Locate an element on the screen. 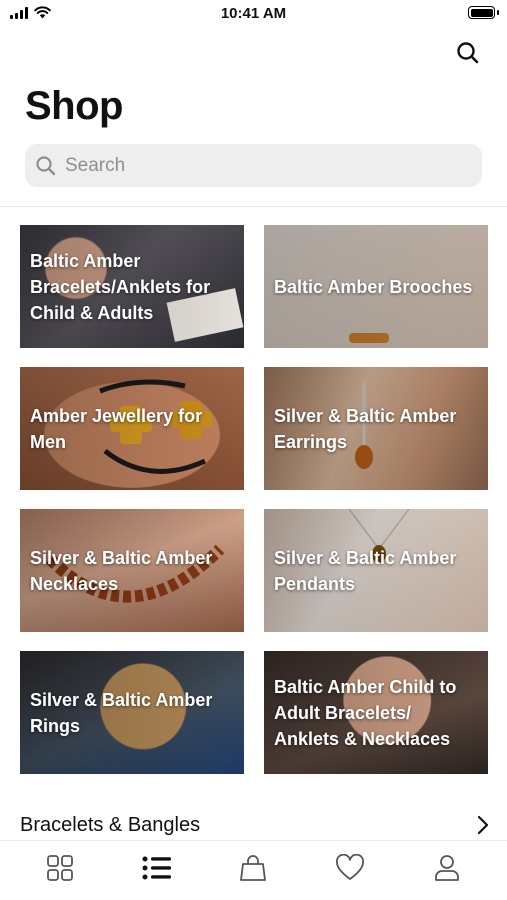 This screenshot has height=900, width=507. category-label: Amber Jewellery for Men is located at coordinates (116, 428).